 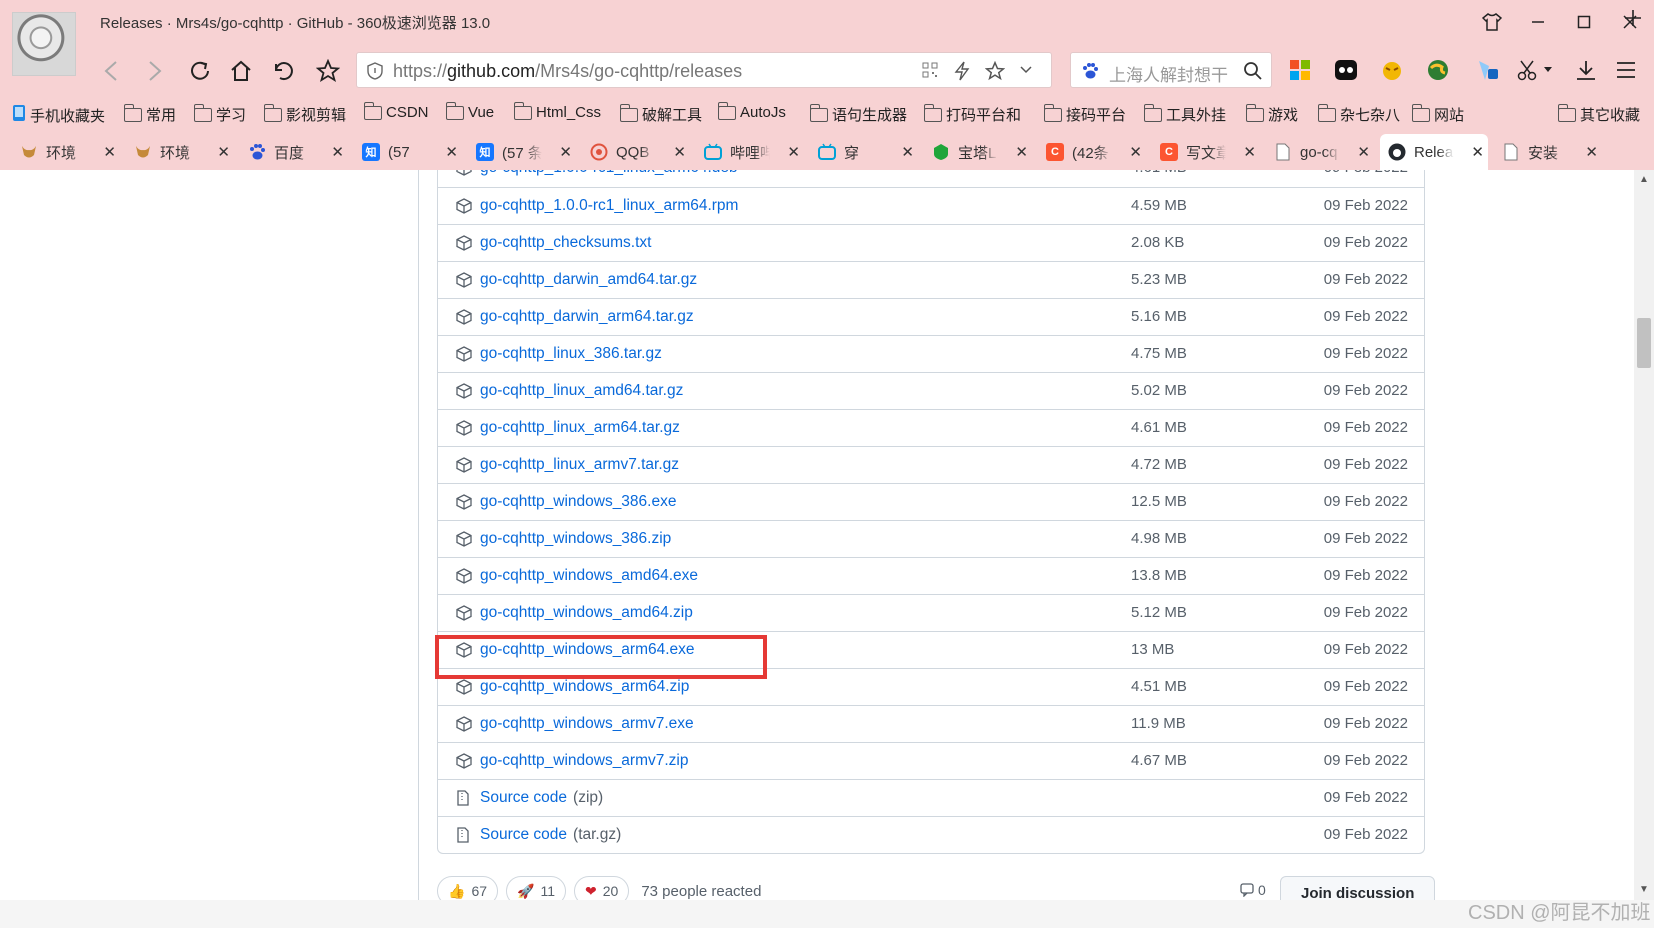 What do you see at coordinates (284, 71) in the screenshot?
I see `undo-close-icon` at bounding box center [284, 71].